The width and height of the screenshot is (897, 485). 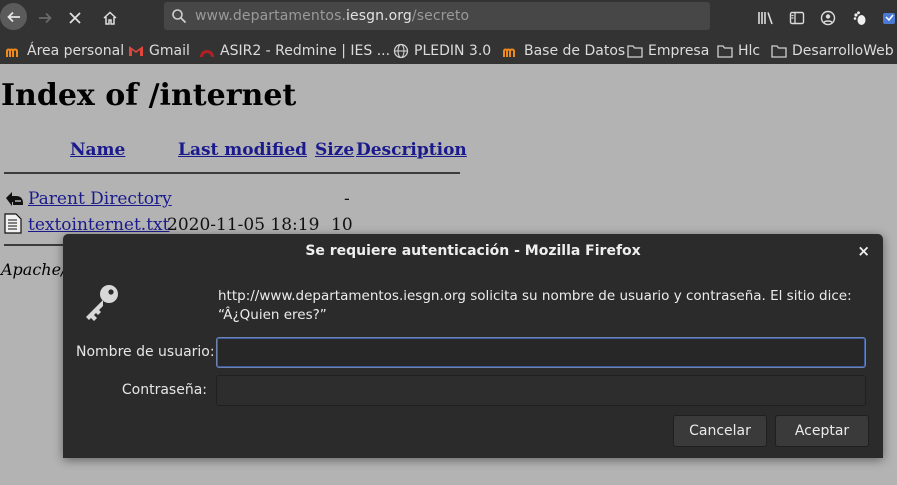 I want to click on browser-toolbar: www.departamentos.iesgn.org/secreto, so click(x=448, y=18).